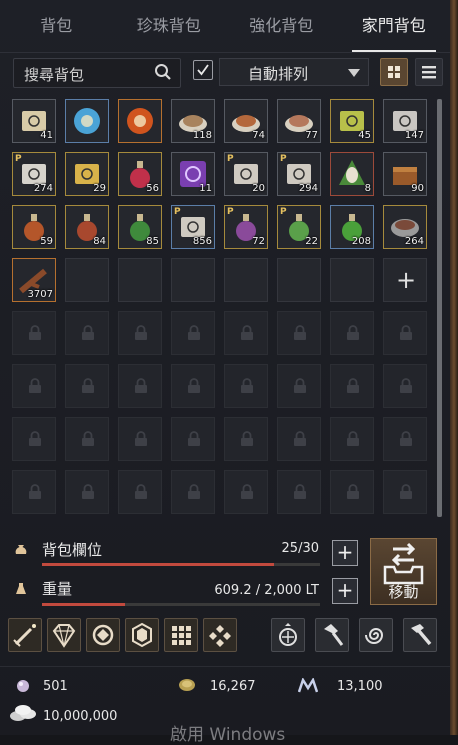 Image resolution: width=458 pixels, height=745 pixels. What do you see at coordinates (193, 174) in the screenshot?
I see `inventory-slot: 11` at bounding box center [193, 174].